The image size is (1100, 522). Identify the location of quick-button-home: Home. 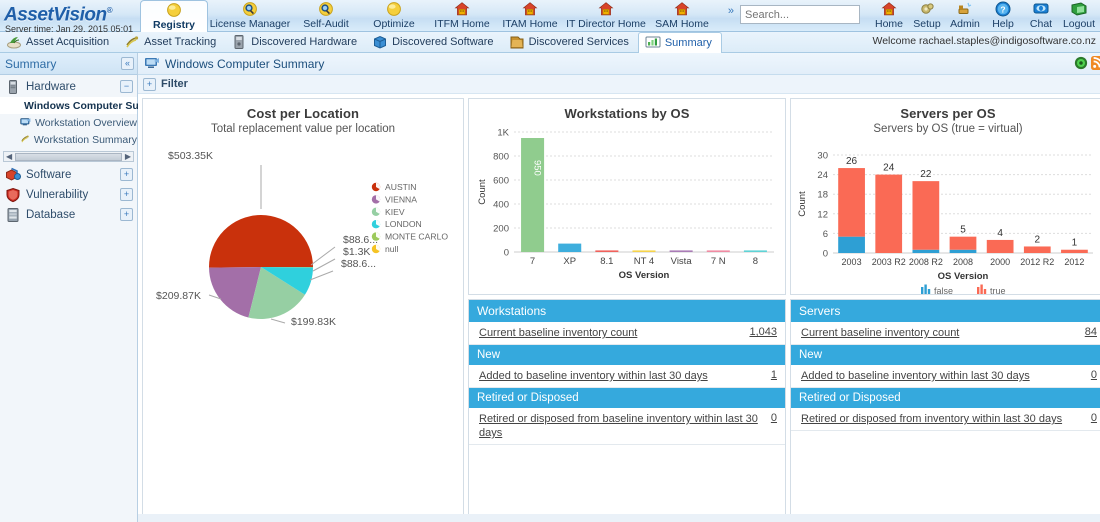
(889, 16).